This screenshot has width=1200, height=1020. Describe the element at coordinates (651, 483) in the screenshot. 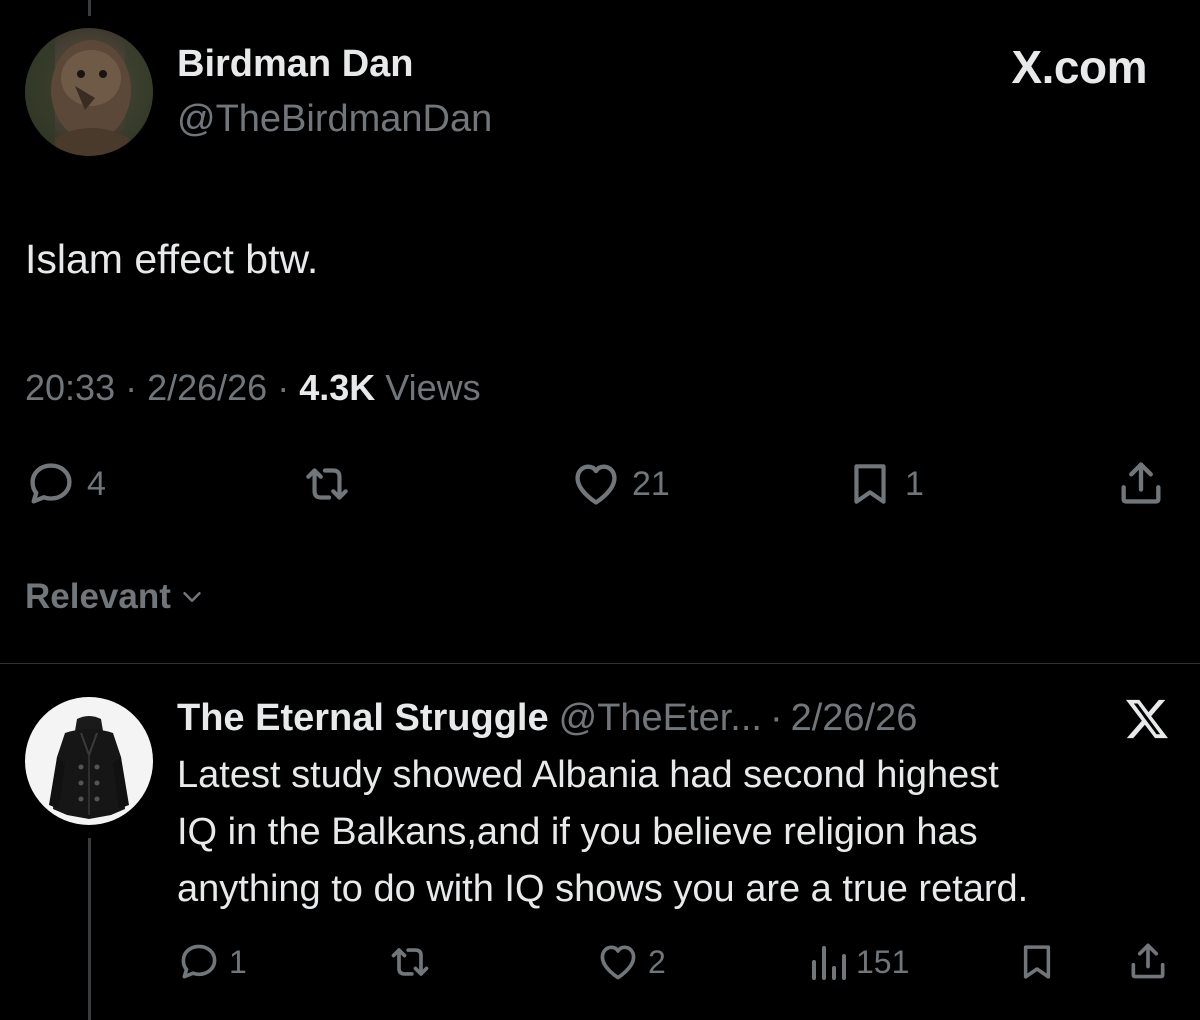

I see `like-count: 21` at that location.